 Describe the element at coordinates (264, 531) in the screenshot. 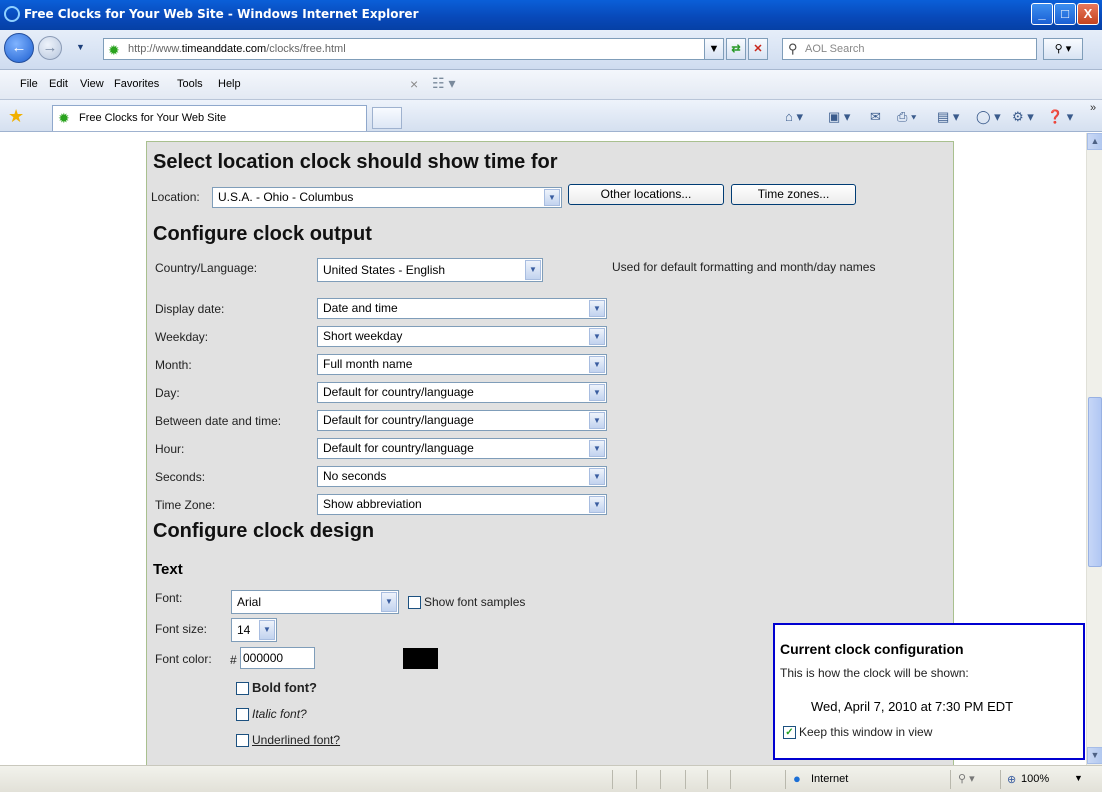

I see `design-section-title: Configure clock design` at that location.